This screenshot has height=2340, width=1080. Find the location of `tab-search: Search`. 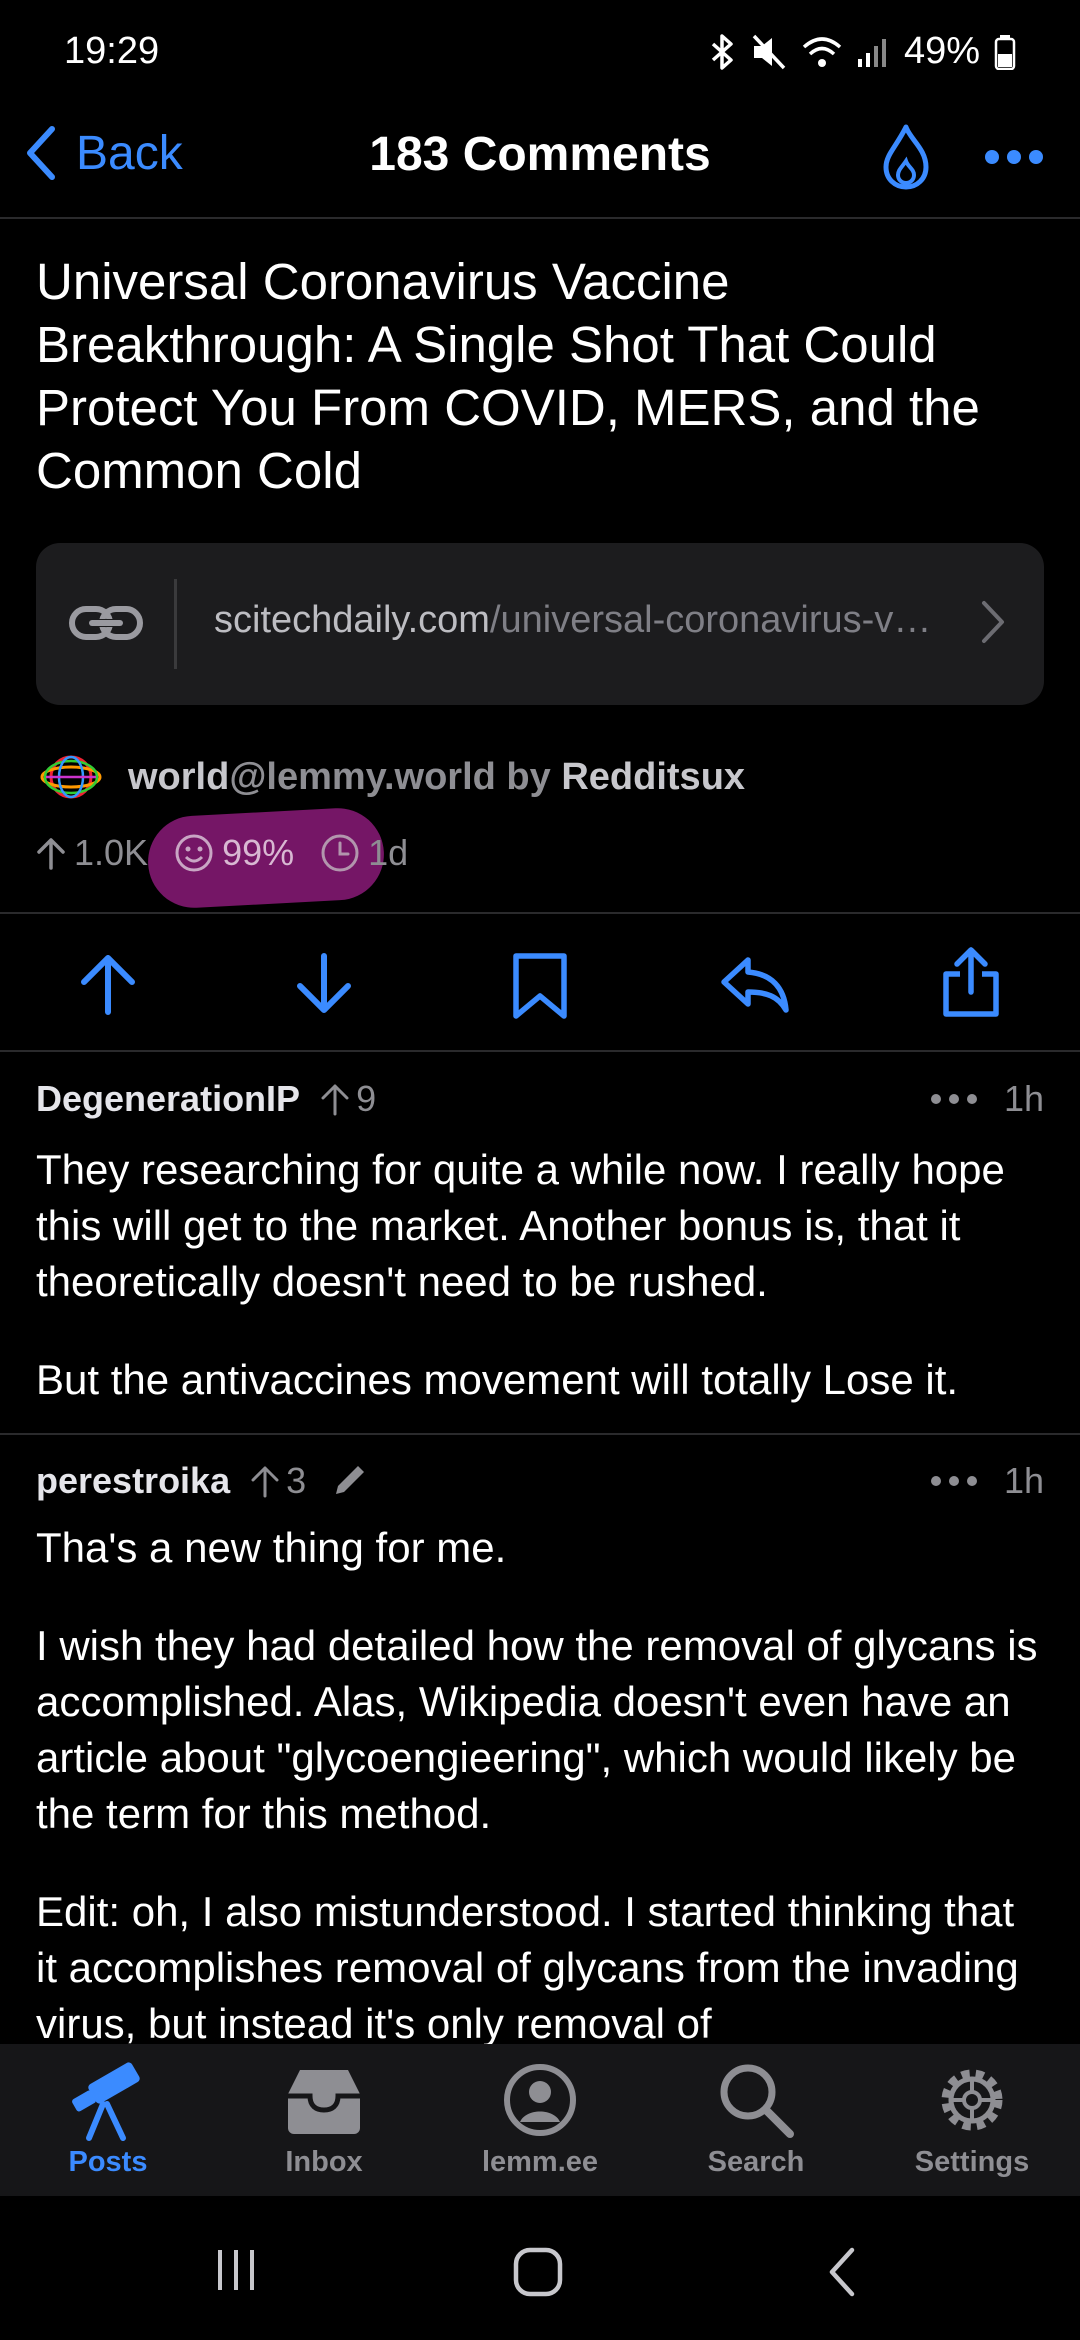

tab-search: Search is located at coordinates (756, 2116).